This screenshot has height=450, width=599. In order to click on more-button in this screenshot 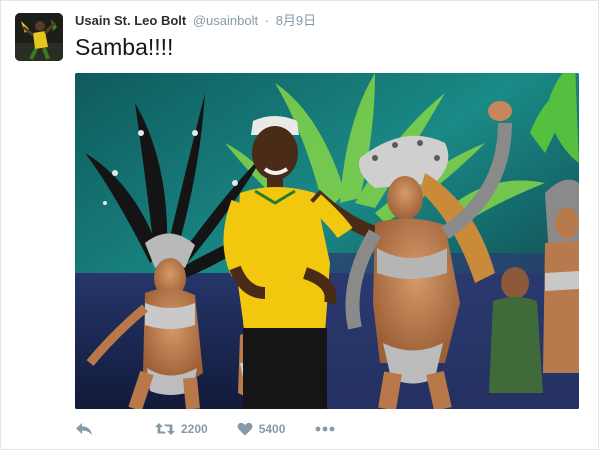, I will do `click(325, 429)`.